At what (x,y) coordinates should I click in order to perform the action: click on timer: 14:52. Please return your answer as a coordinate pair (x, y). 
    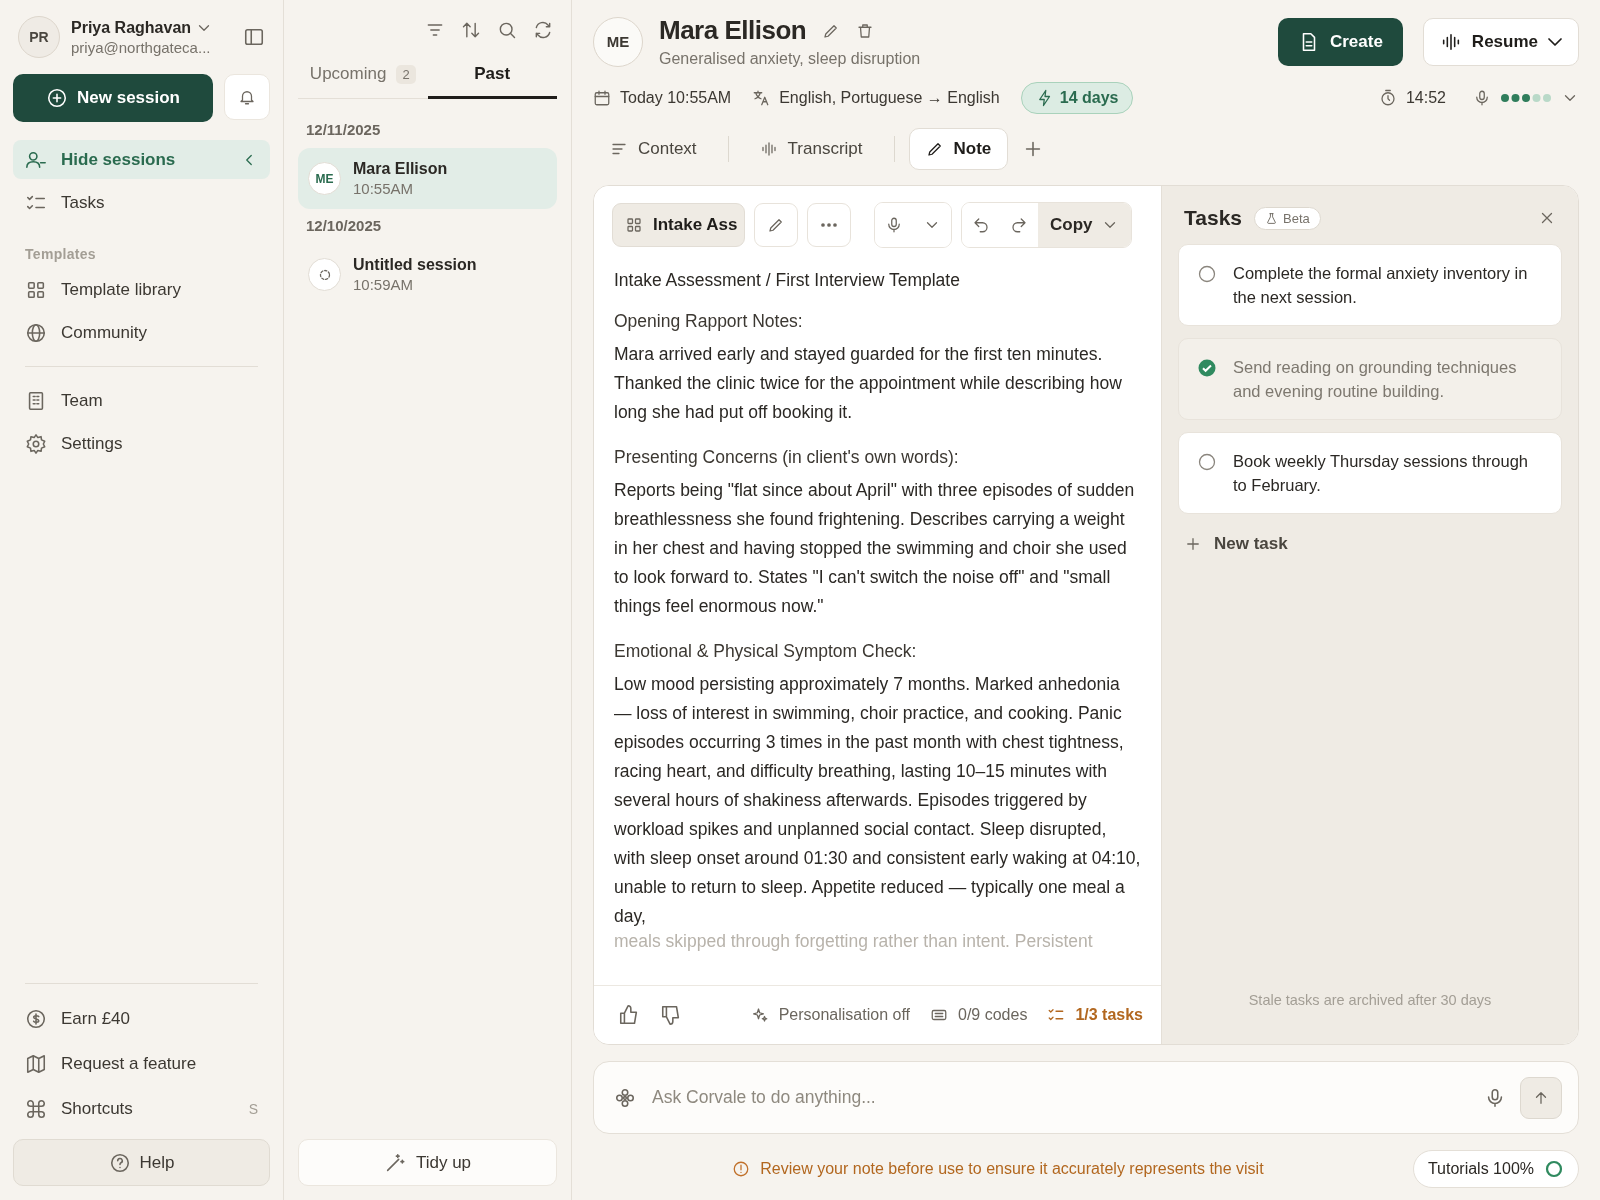
    Looking at the image, I should click on (1425, 98).